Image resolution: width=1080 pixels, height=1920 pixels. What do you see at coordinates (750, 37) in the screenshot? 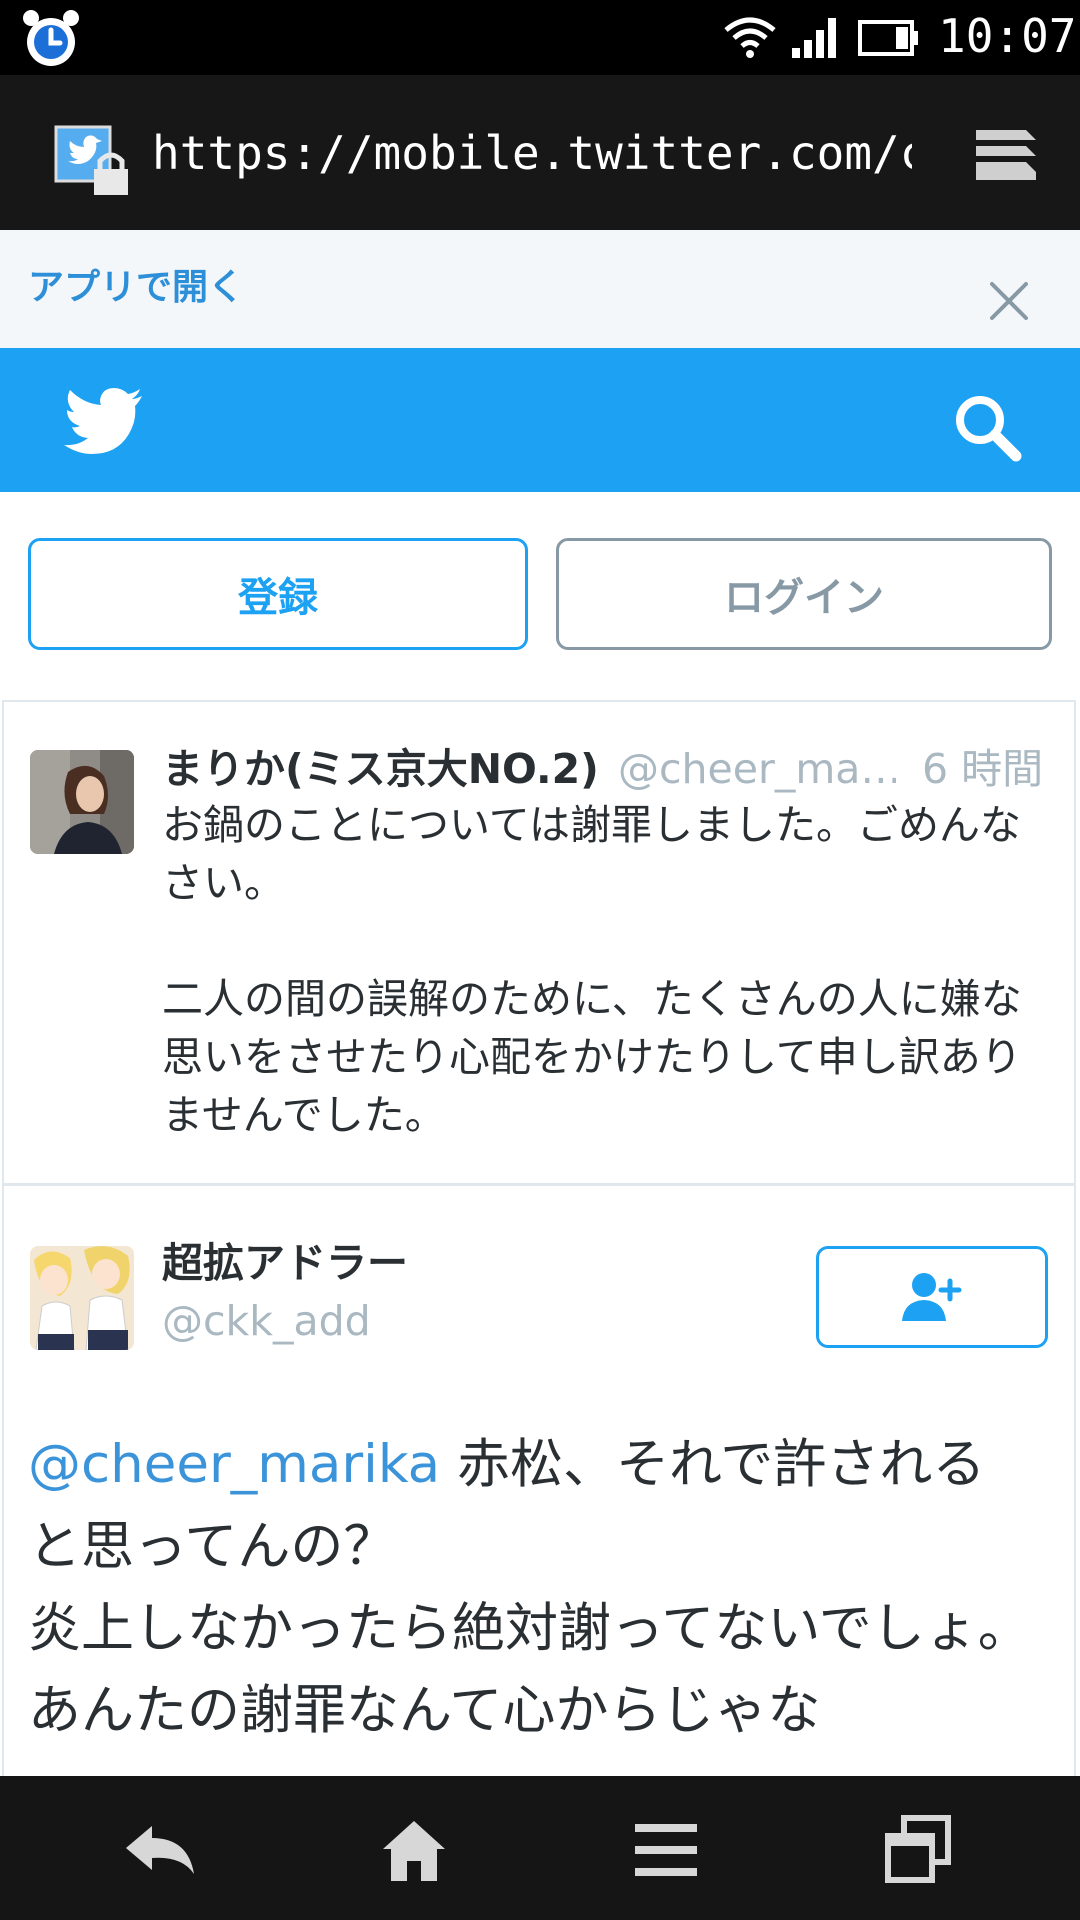
I see `wifi-icon` at bounding box center [750, 37].